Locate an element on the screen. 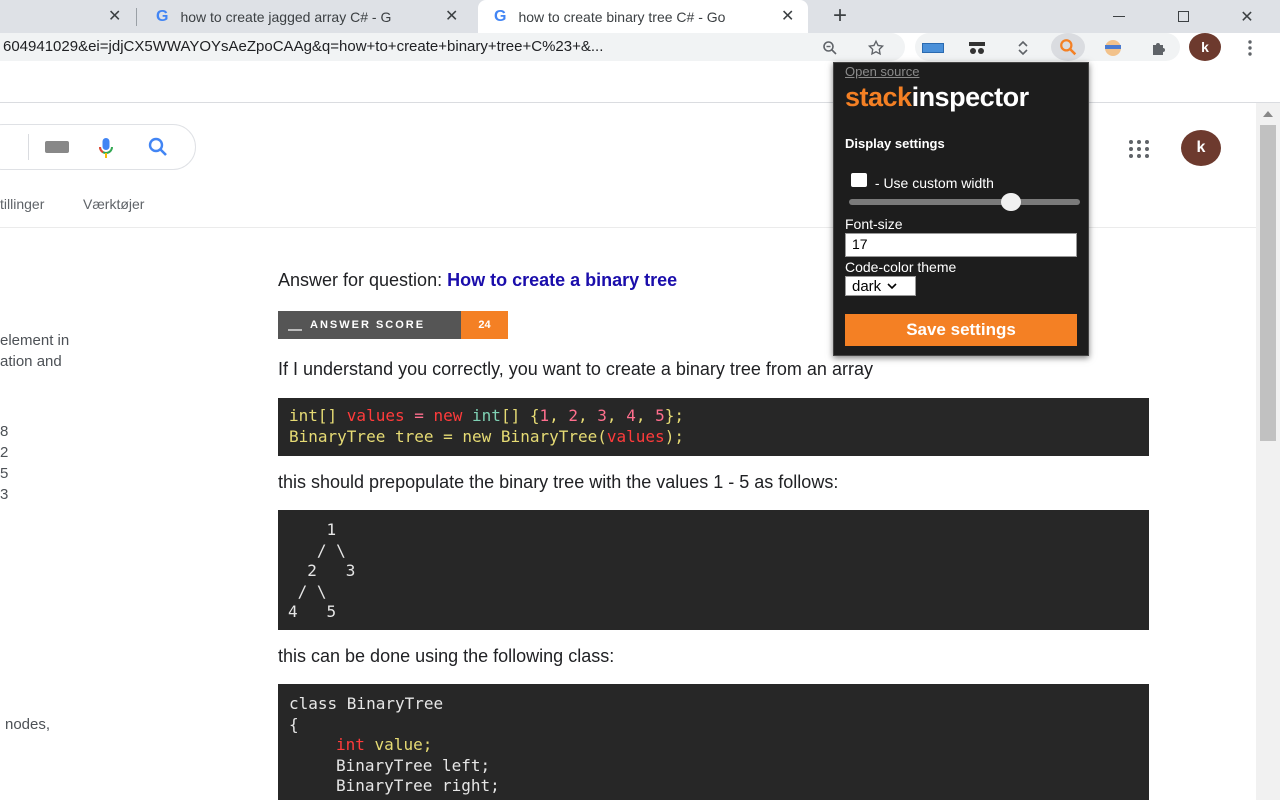  answer-score-value: 24 is located at coordinates (484, 325).